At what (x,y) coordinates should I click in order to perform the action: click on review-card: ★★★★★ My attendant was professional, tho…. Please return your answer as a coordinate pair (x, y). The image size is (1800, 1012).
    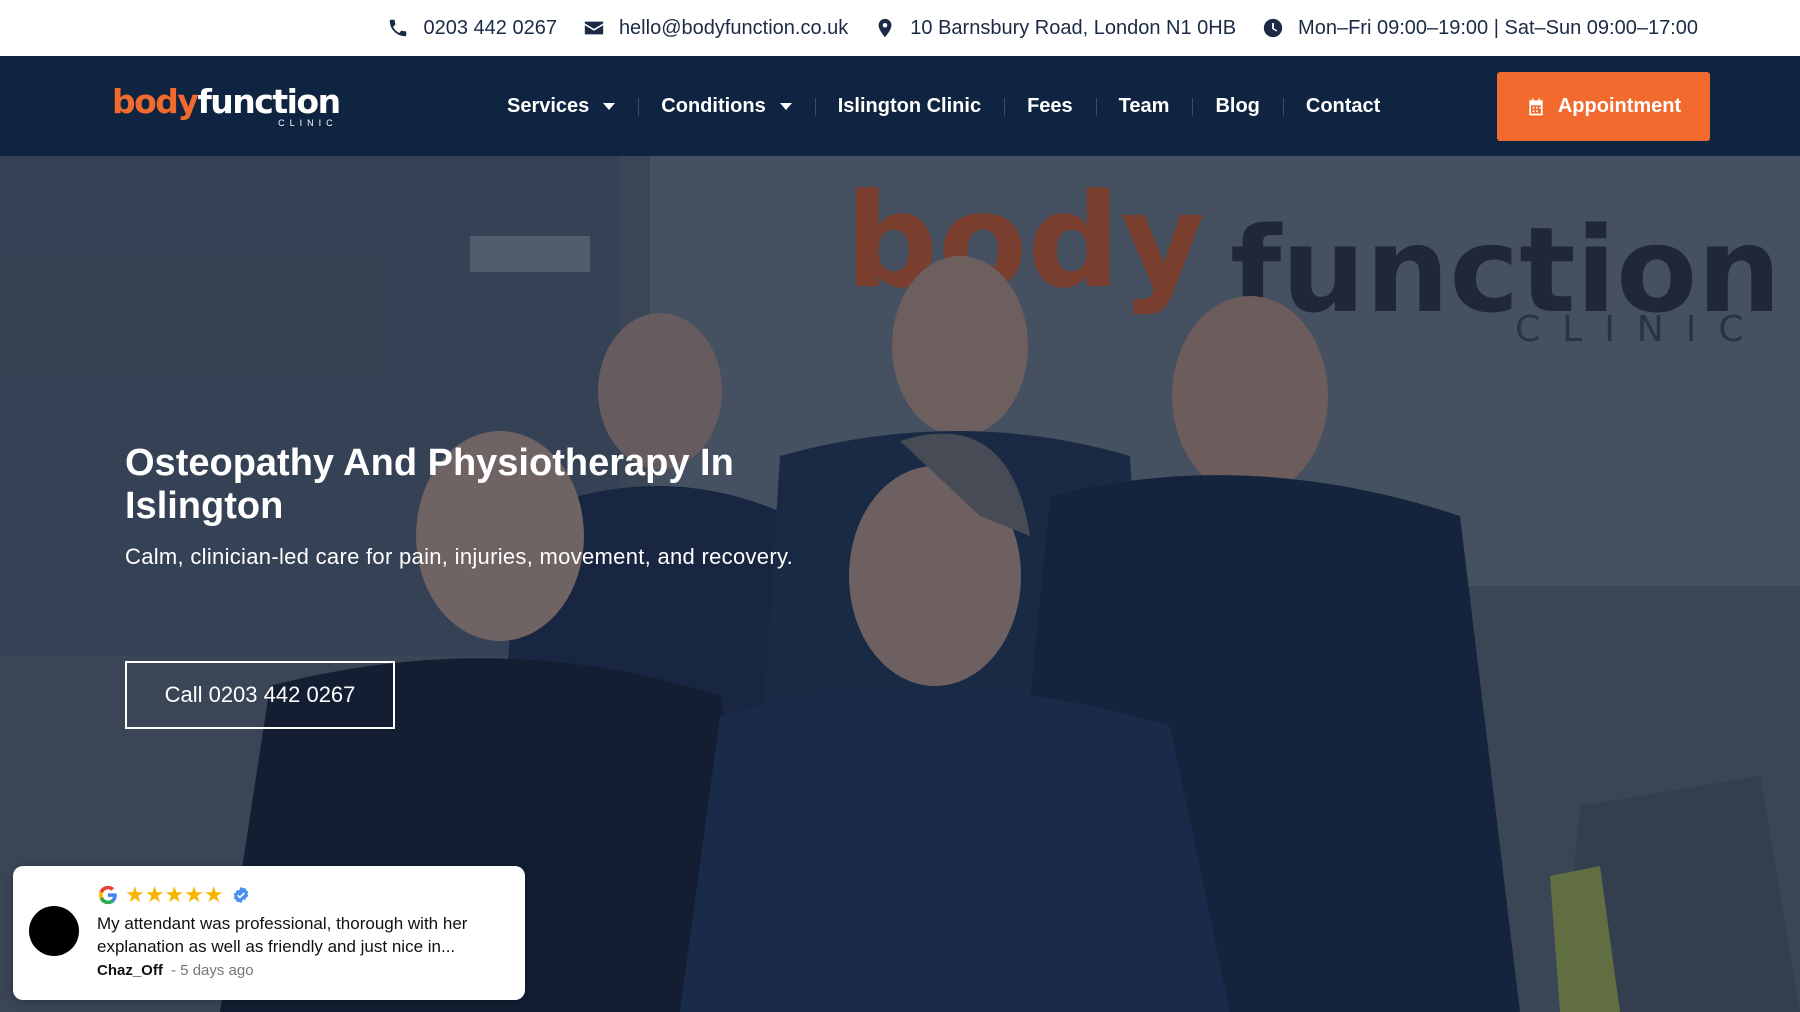
    Looking at the image, I should click on (269, 933).